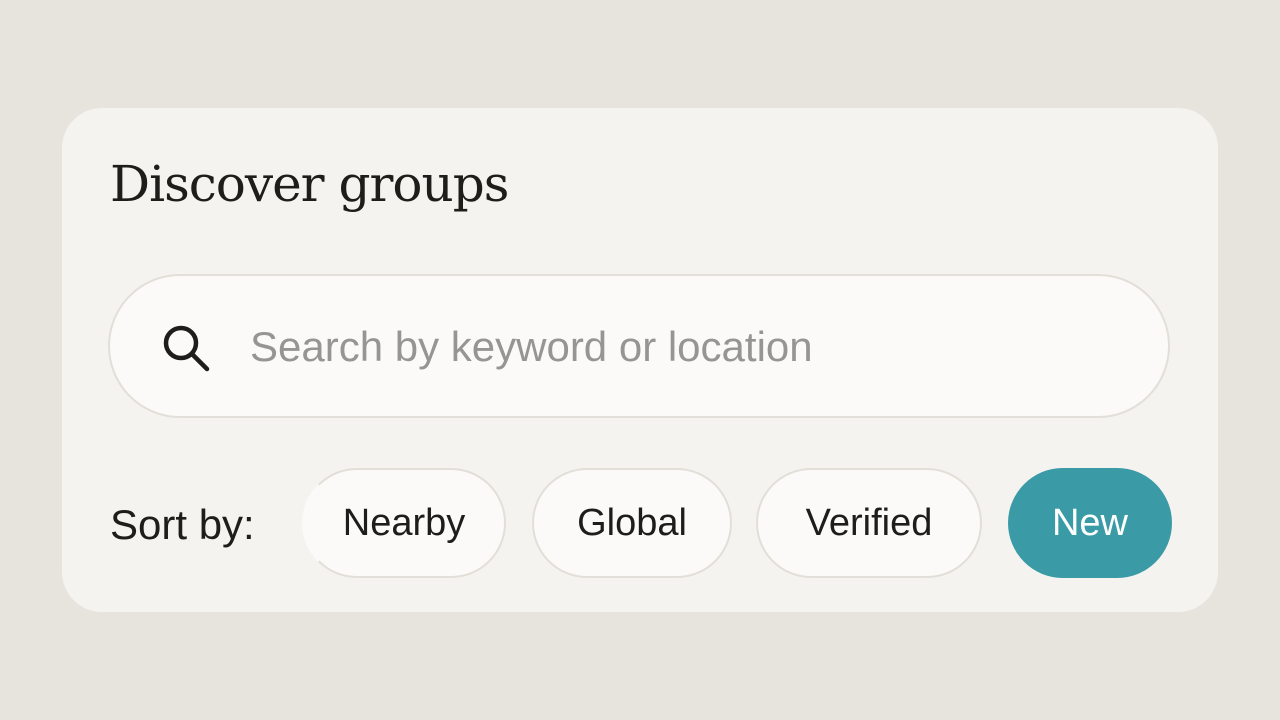  Describe the element at coordinates (186, 348) in the screenshot. I see `search-icon` at that location.